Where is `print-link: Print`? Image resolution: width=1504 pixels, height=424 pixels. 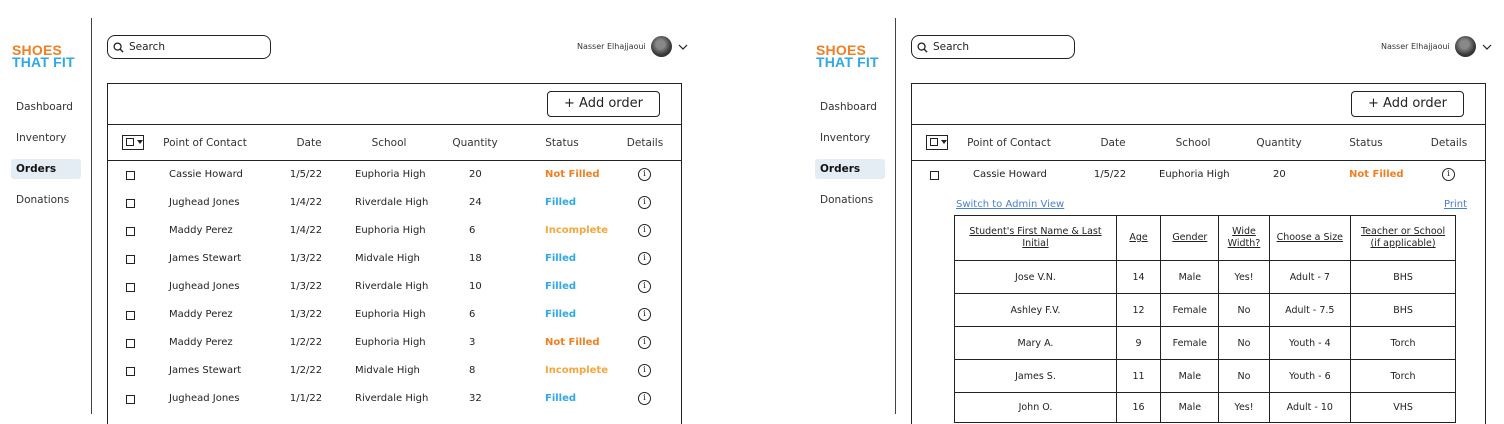
print-link: Print is located at coordinates (1455, 204).